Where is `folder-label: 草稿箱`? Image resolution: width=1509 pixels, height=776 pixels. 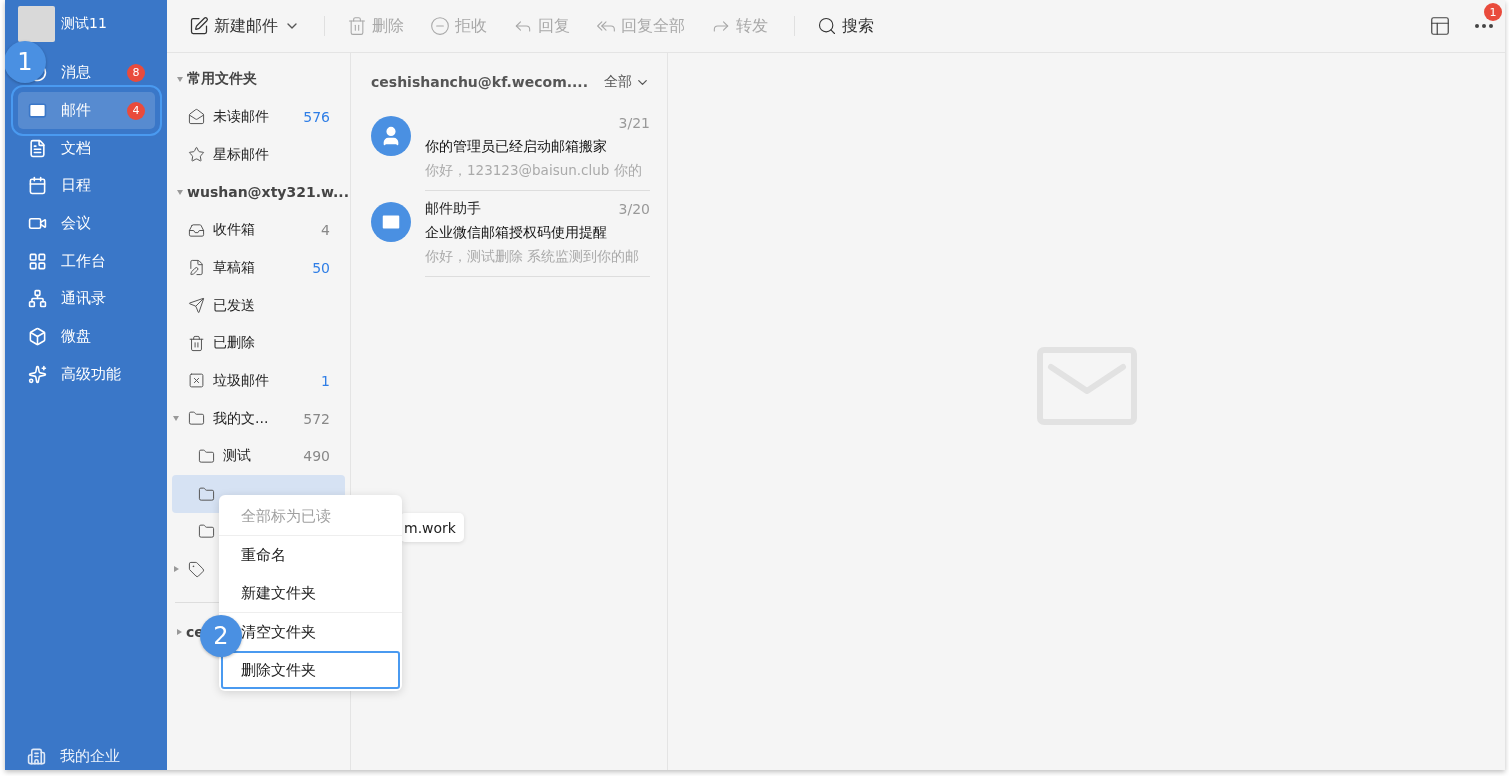
folder-label: 草稿箱 is located at coordinates (234, 267).